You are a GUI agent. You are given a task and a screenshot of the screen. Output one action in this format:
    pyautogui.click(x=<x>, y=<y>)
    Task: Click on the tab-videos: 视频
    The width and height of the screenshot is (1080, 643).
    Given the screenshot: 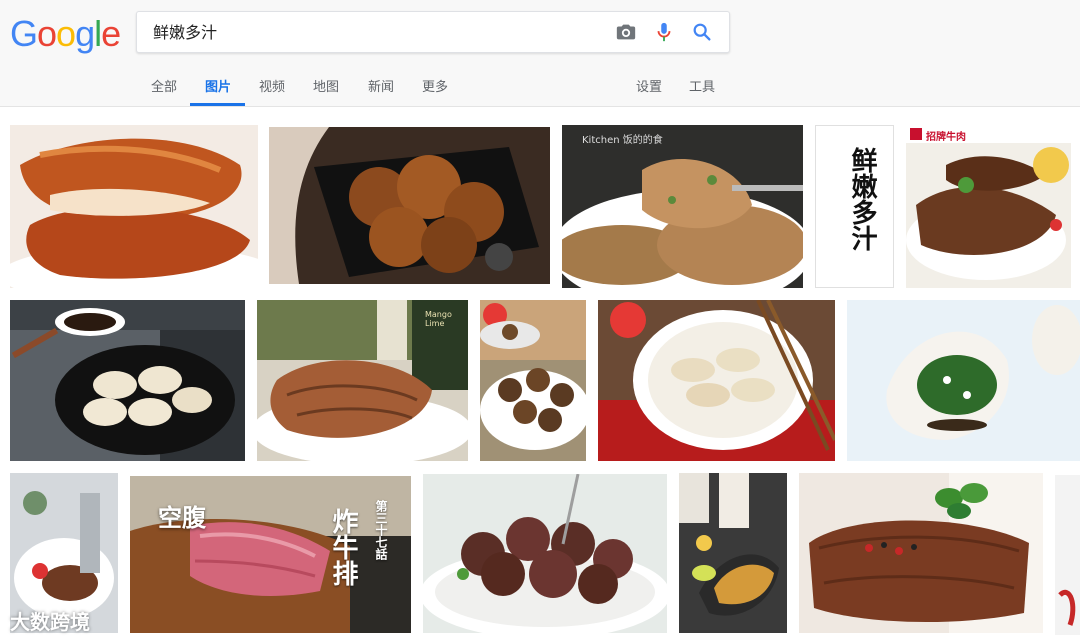 What is the action you would take?
    pyautogui.click(x=272, y=85)
    